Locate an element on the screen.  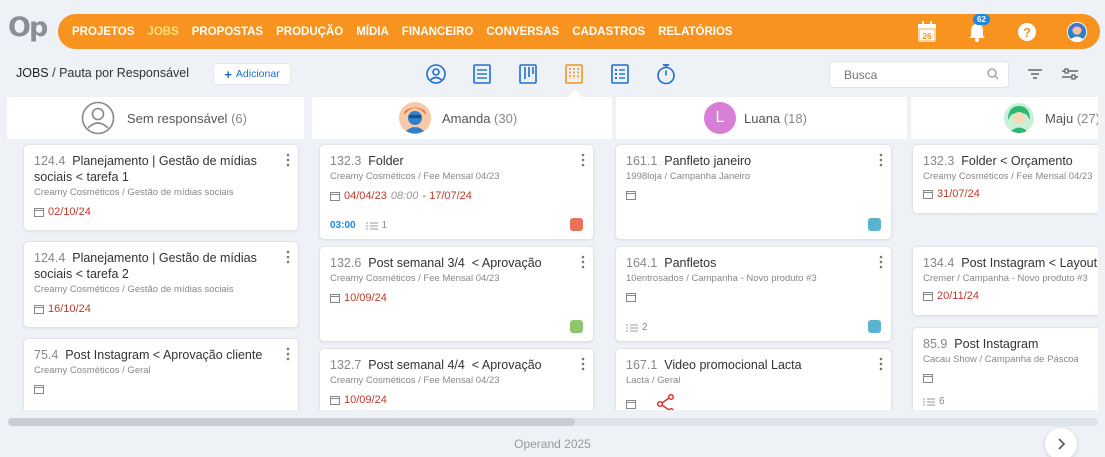
nav-cadastros: CADASTROS is located at coordinates (608, 32).